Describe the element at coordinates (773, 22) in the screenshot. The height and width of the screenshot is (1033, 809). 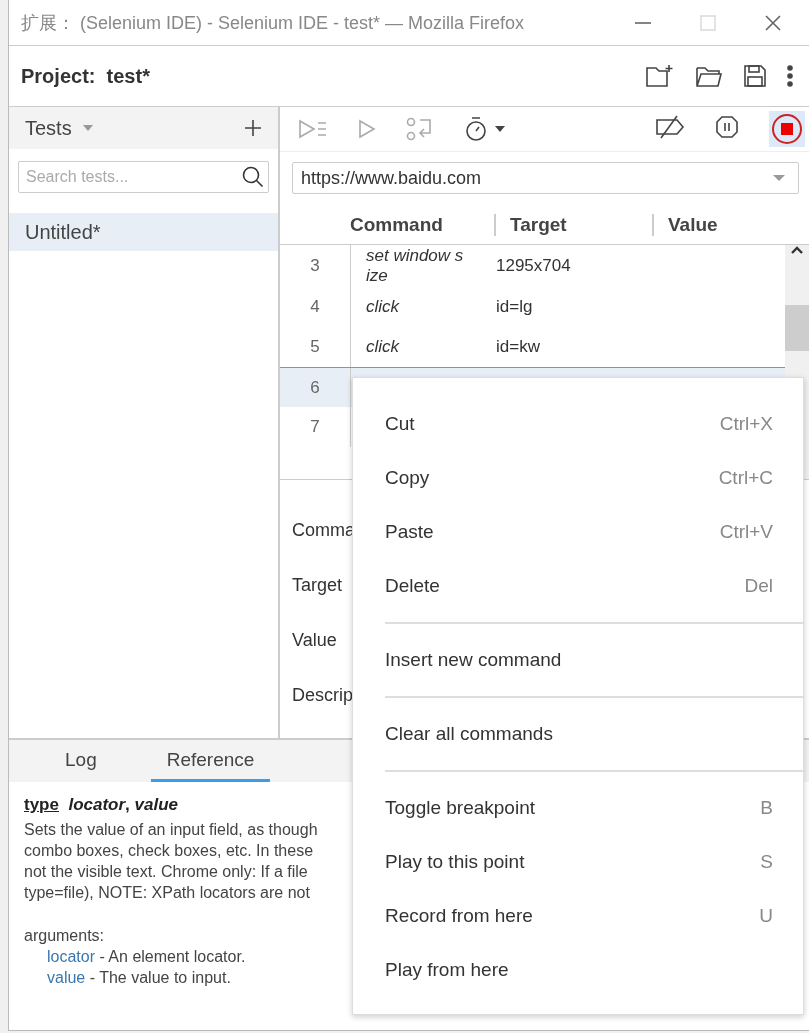
I see `close-icon` at that location.